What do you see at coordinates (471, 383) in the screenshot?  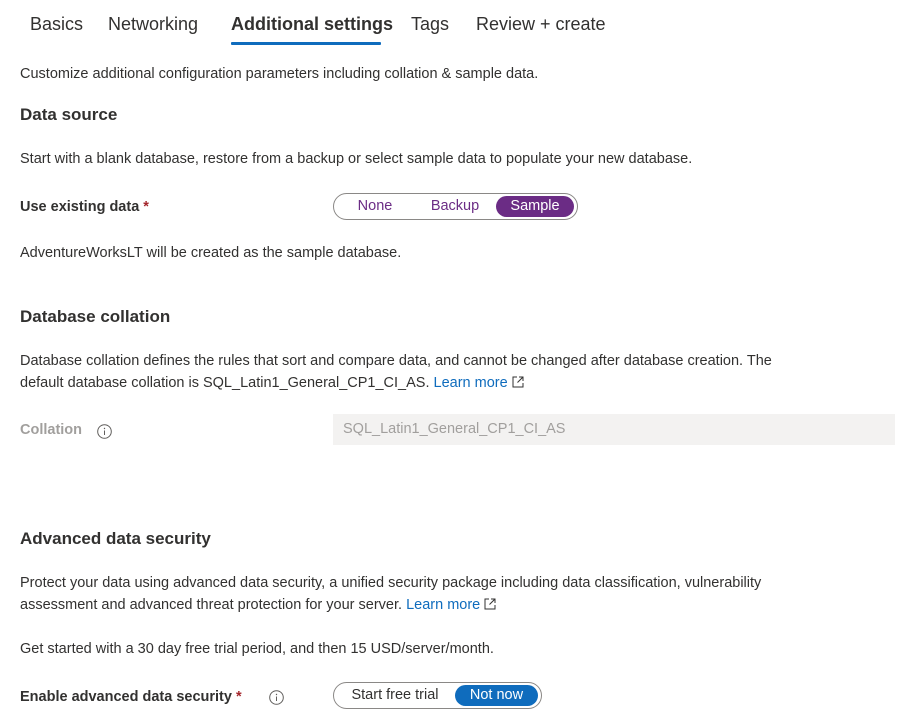 I see `collation-learn-more-text: Learn more` at bounding box center [471, 383].